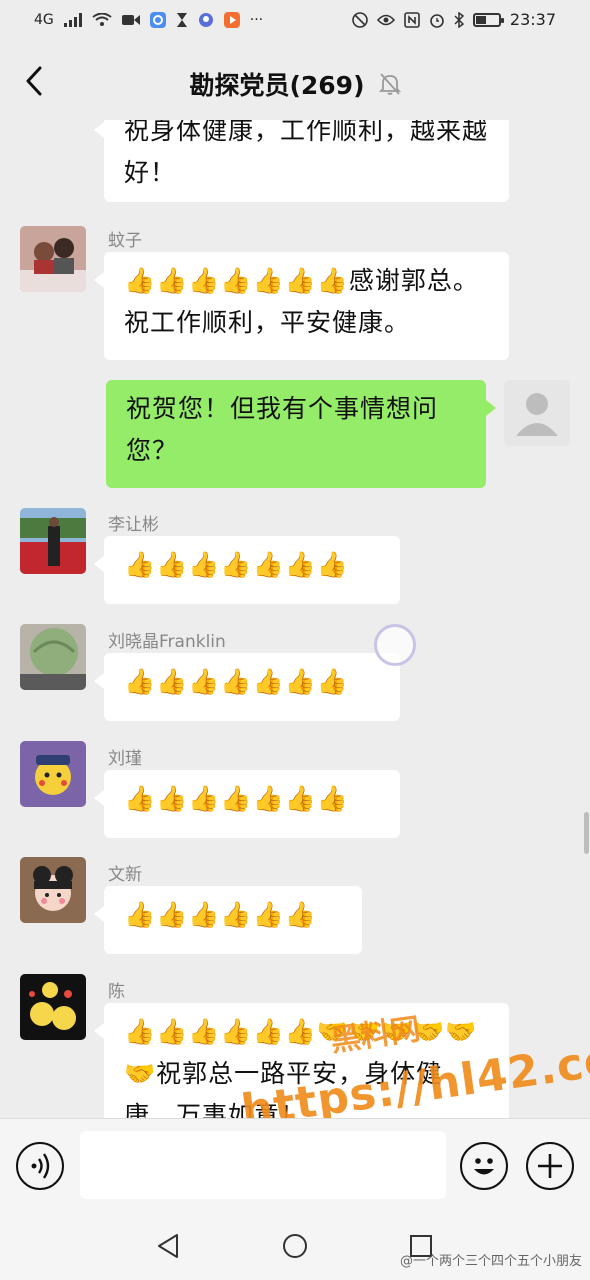 This screenshot has height=1280, width=590. What do you see at coordinates (488, 20) in the screenshot?
I see `battery-icon` at bounding box center [488, 20].